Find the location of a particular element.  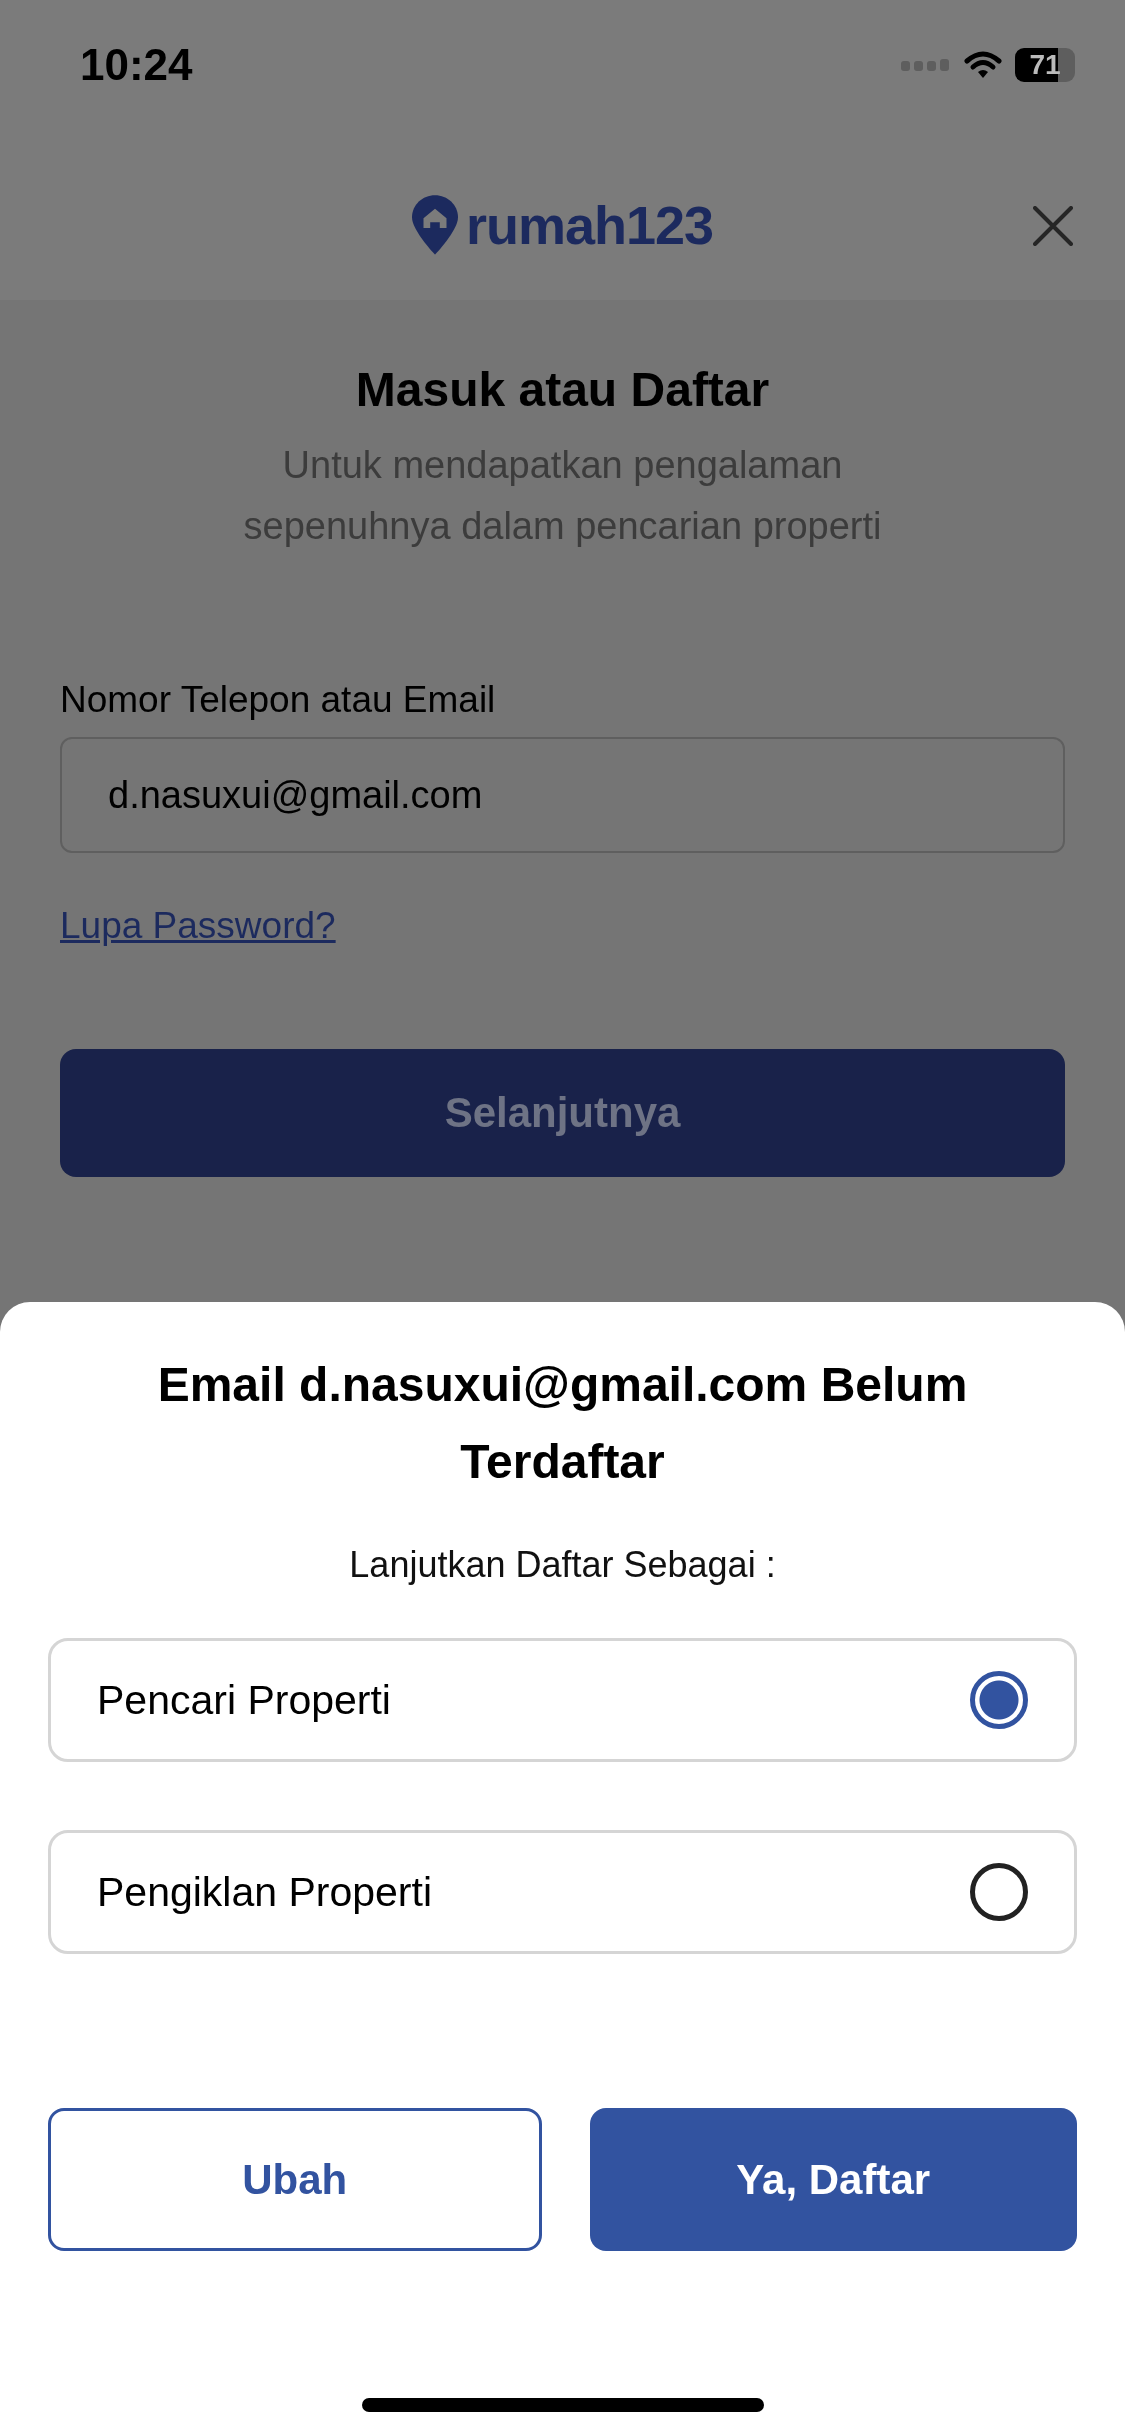

status-time: 10:24 is located at coordinates (136, 65).